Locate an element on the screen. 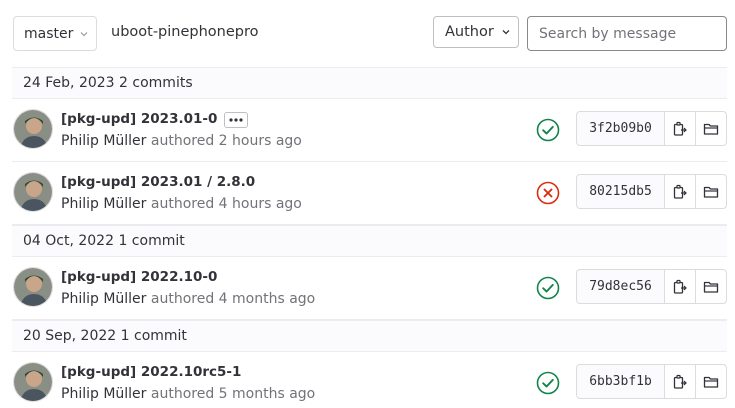 The height and width of the screenshot is (408, 735). commit-meta: Philip Müller authored 2 hours ago is located at coordinates (181, 141).